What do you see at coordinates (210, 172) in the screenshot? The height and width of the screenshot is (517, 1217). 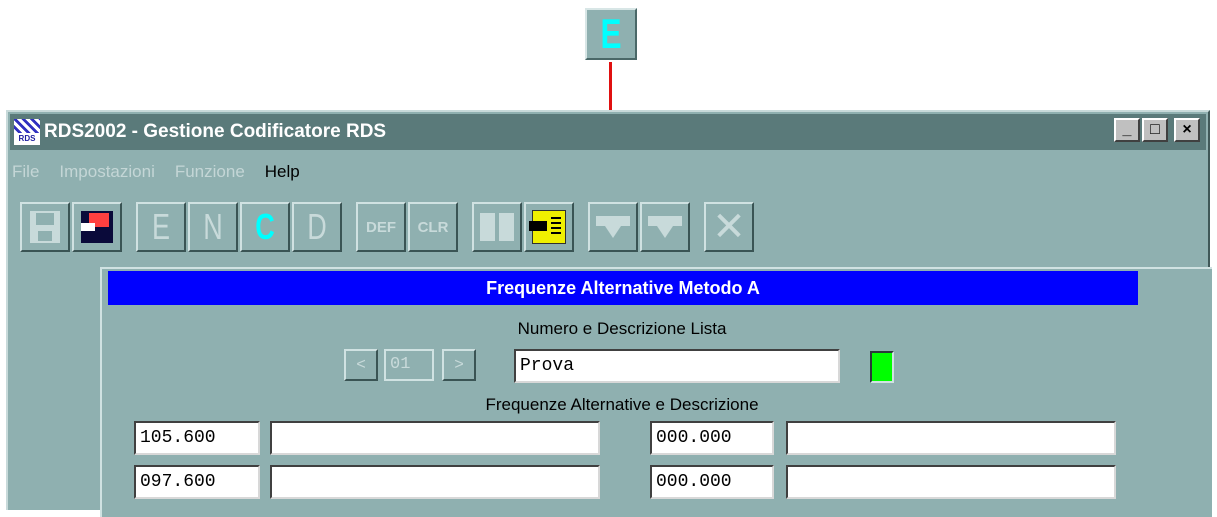 I see `menu-funzione: Funzione` at bounding box center [210, 172].